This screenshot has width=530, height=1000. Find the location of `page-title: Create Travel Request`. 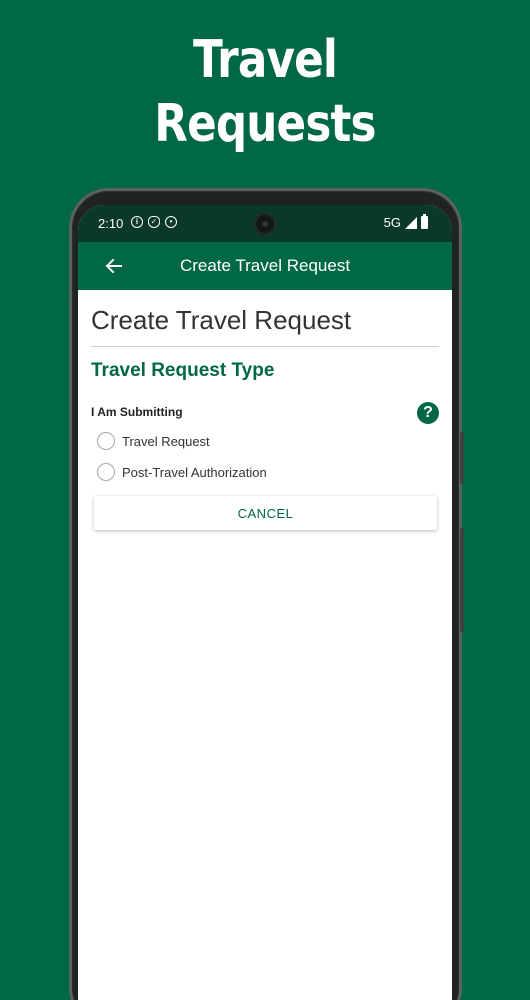

page-title: Create Travel Request is located at coordinates (221, 320).